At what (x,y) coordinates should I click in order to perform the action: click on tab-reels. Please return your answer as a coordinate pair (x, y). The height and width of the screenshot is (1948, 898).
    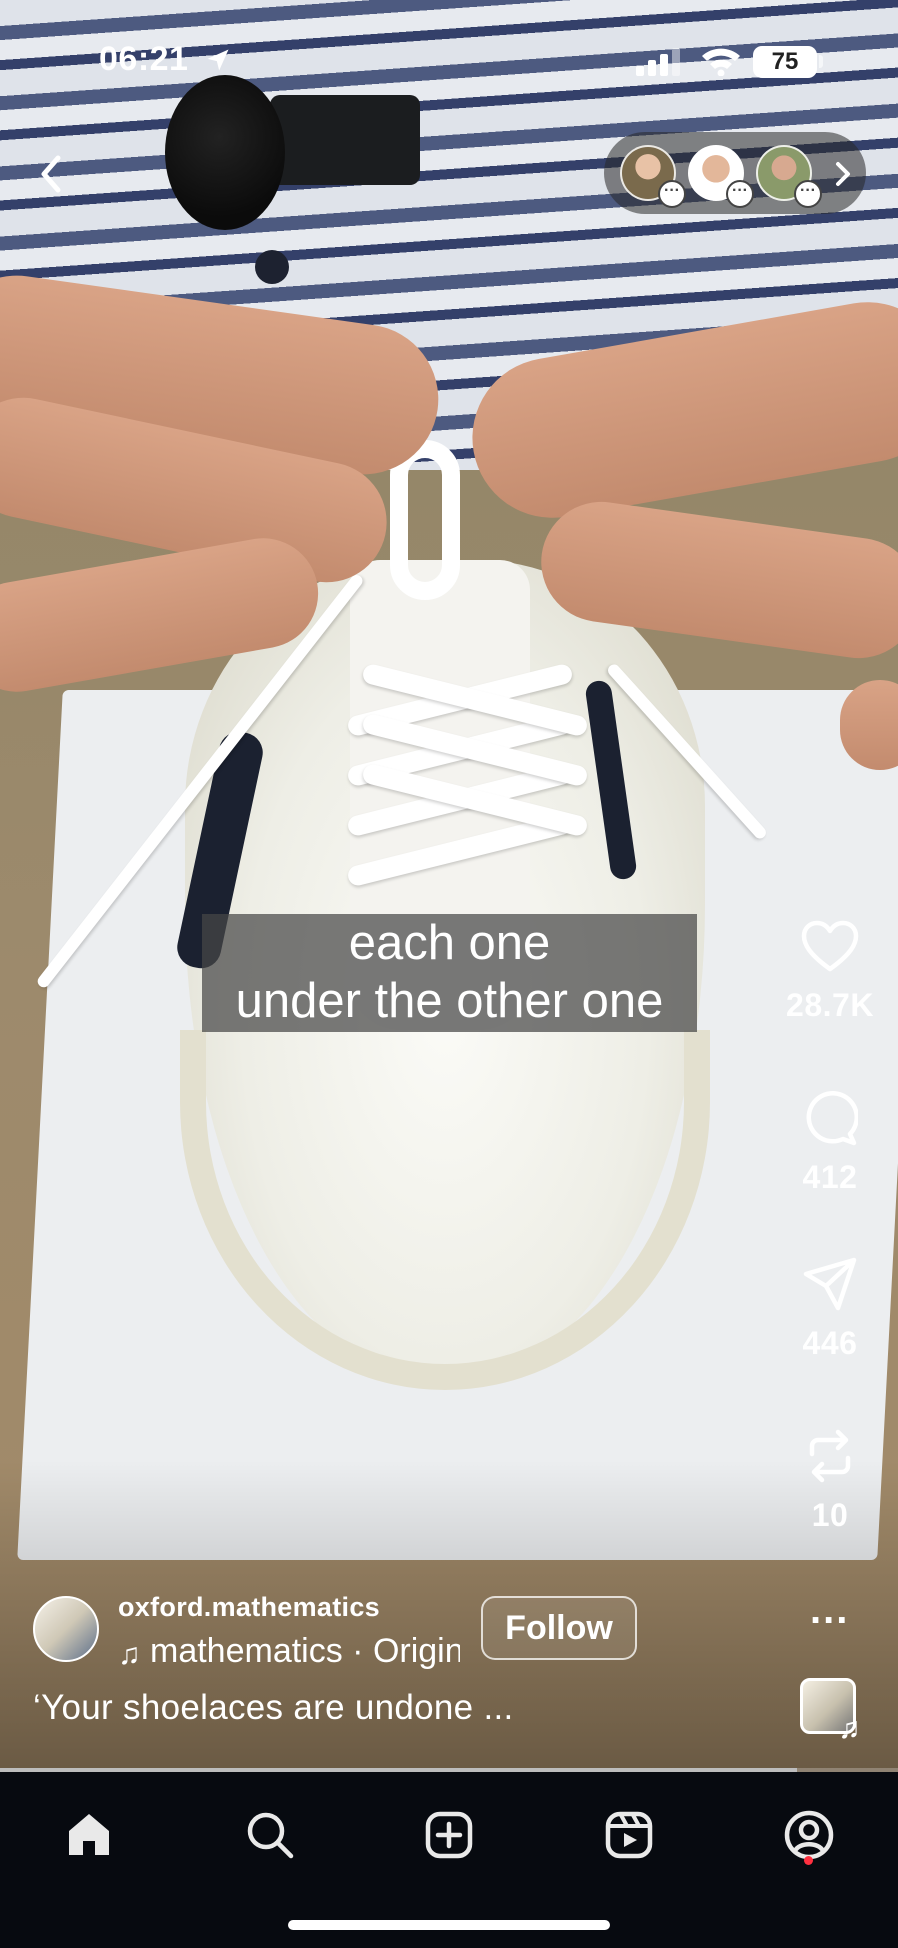
    Looking at the image, I should click on (629, 1837).